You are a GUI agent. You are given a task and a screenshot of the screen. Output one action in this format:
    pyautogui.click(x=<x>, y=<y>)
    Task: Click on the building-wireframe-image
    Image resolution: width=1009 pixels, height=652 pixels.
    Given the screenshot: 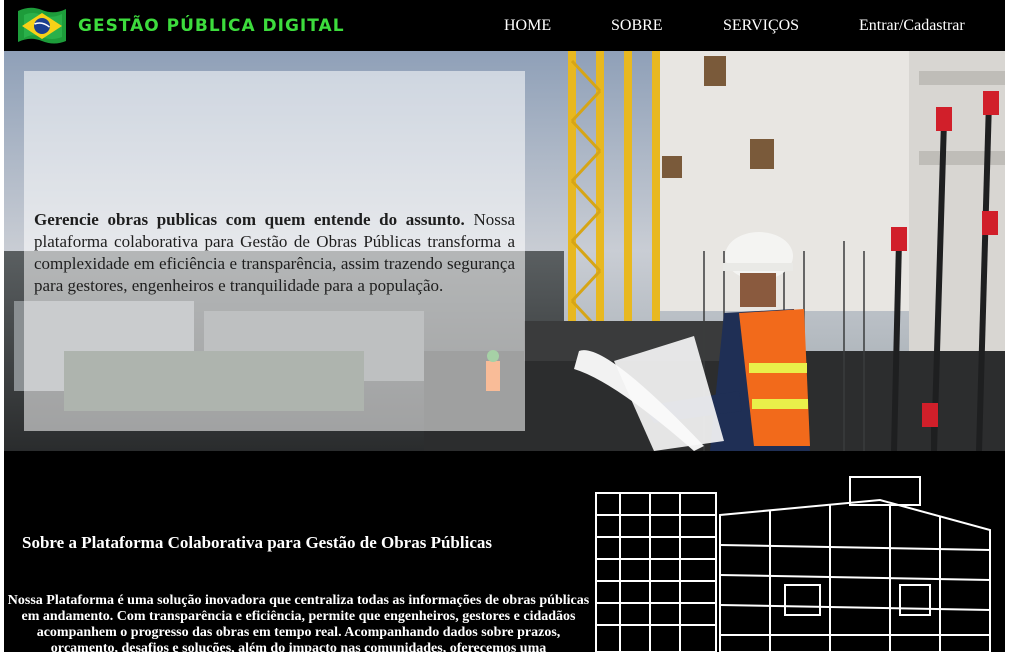 What is the action you would take?
    pyautogui.click(x=793, y=564)
    